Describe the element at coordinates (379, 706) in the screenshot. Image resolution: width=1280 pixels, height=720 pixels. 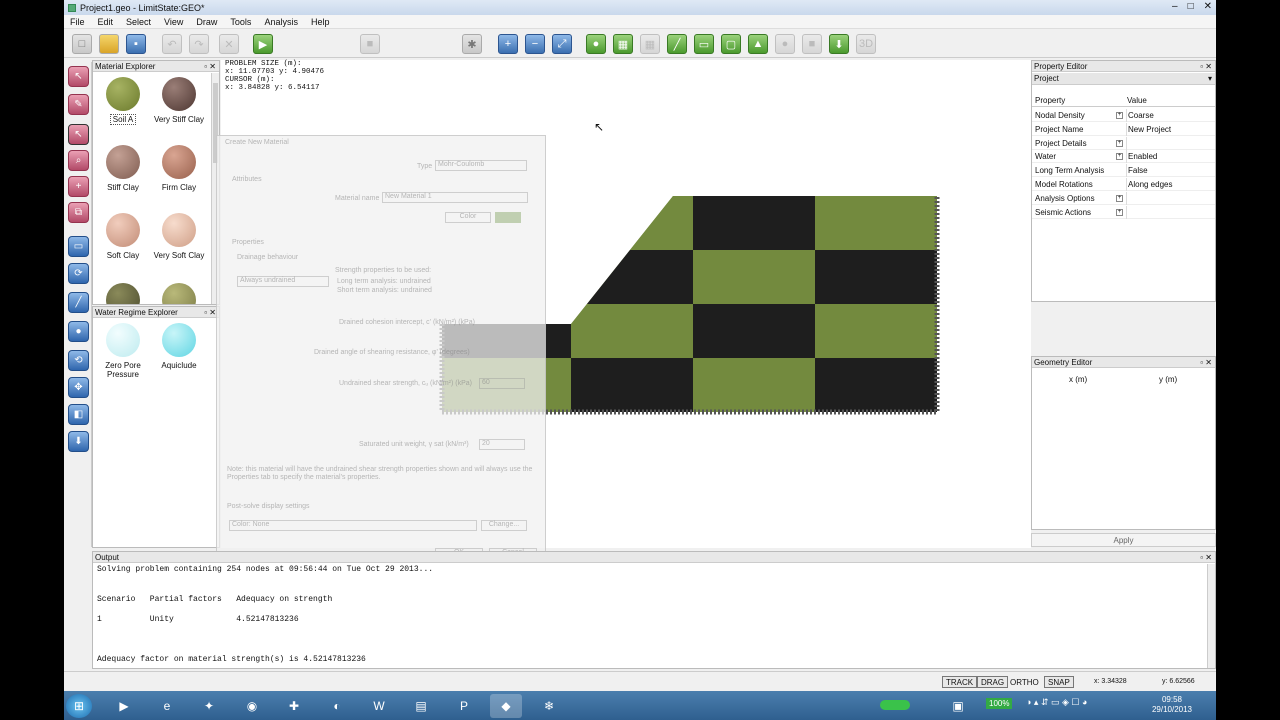
I see `word-icon: W` at that location.